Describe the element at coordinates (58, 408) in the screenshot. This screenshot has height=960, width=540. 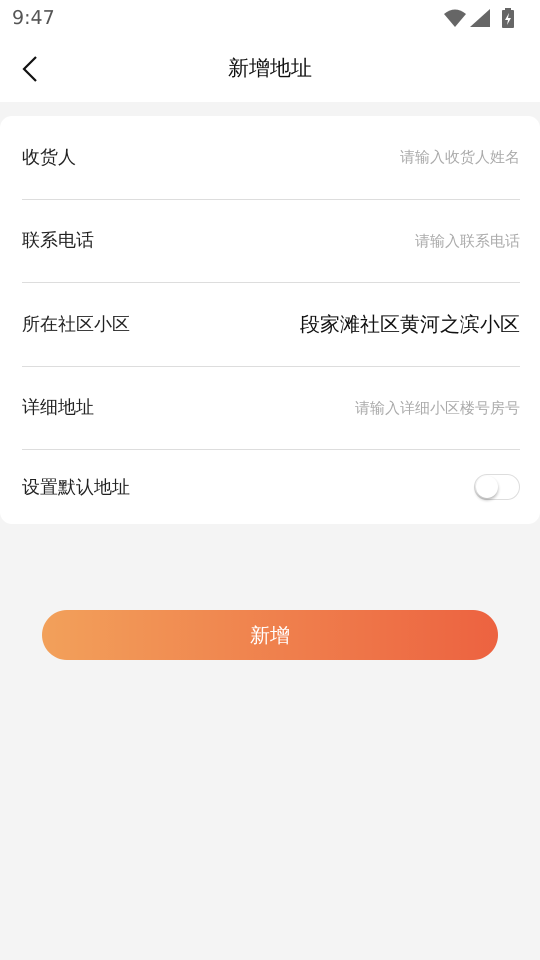
I see `field-label: 详细地址` at that location.